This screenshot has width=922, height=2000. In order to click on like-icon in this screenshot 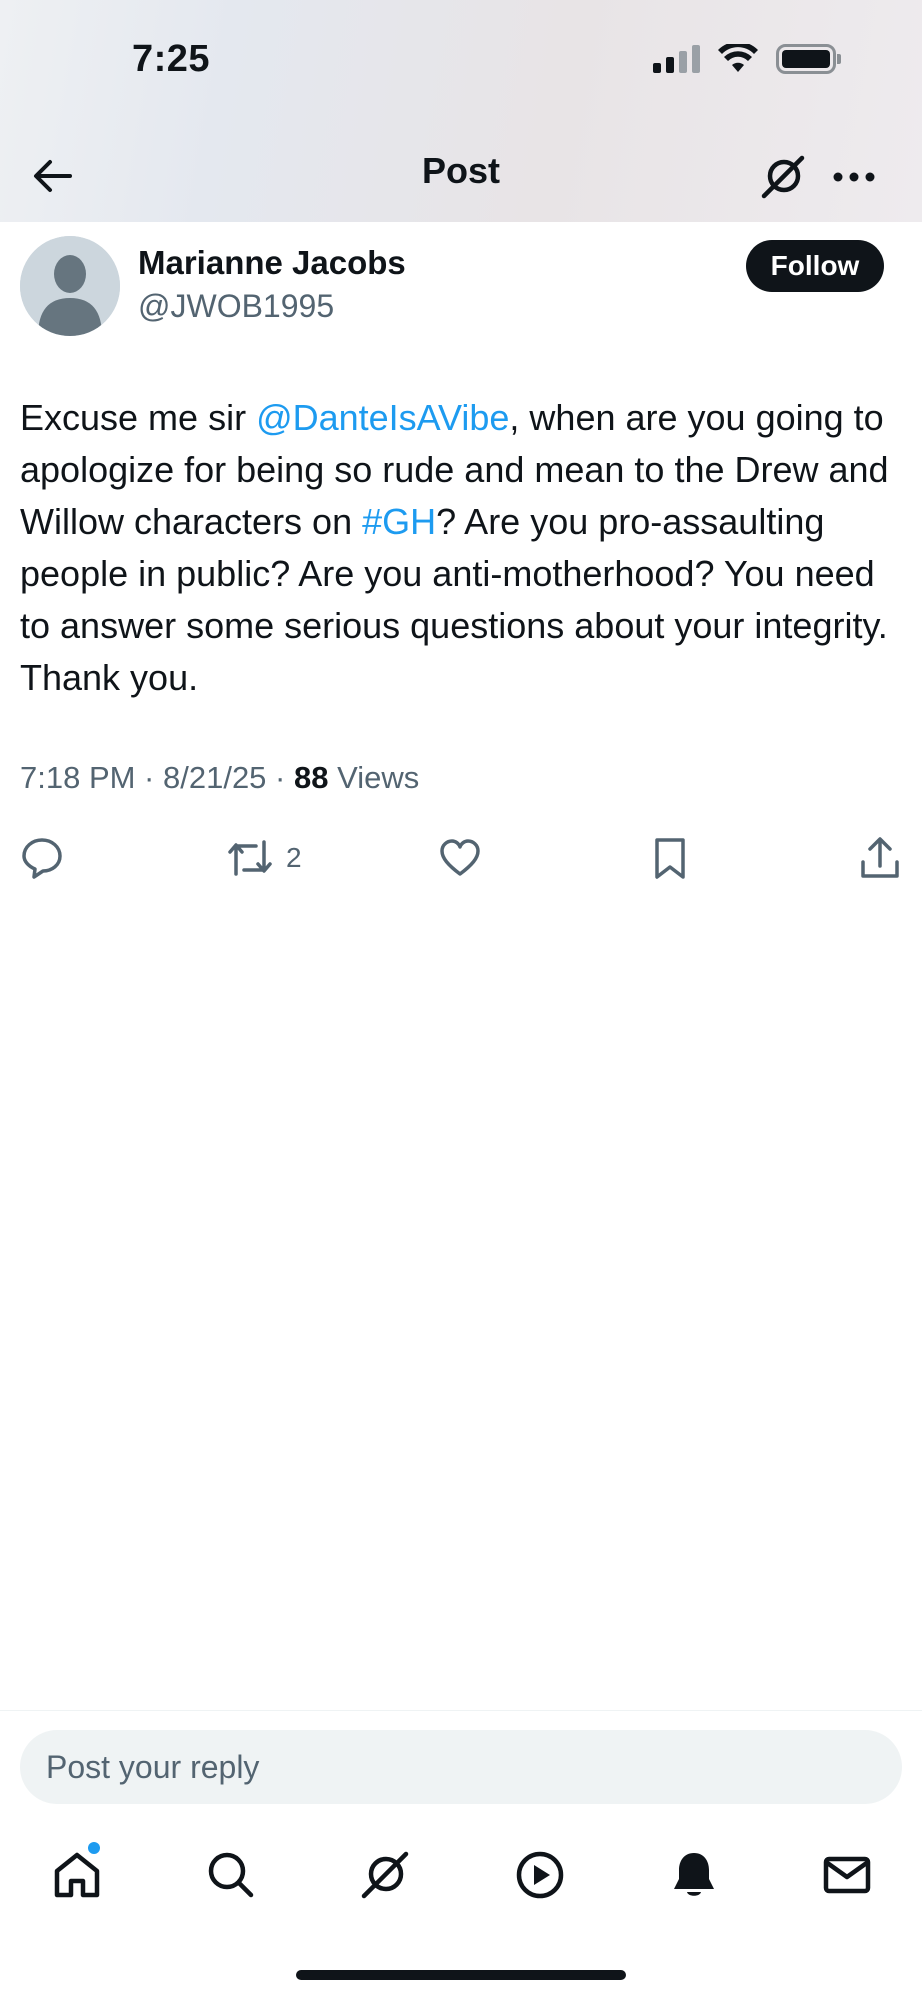, I will do `click(460, 857)`.